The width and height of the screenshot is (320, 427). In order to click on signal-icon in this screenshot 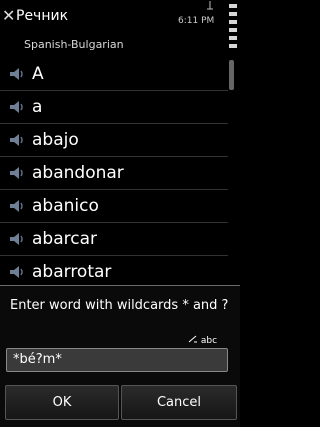, I will do `click(210, 5)`.